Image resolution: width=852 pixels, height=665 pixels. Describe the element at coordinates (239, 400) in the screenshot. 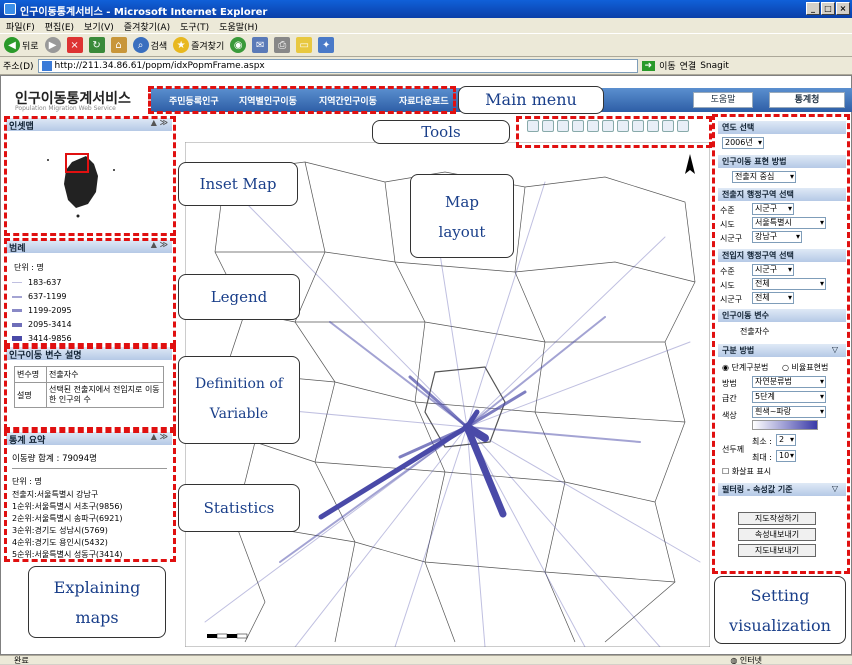

I see `annotation-definition: Definition of Variable` at that location.